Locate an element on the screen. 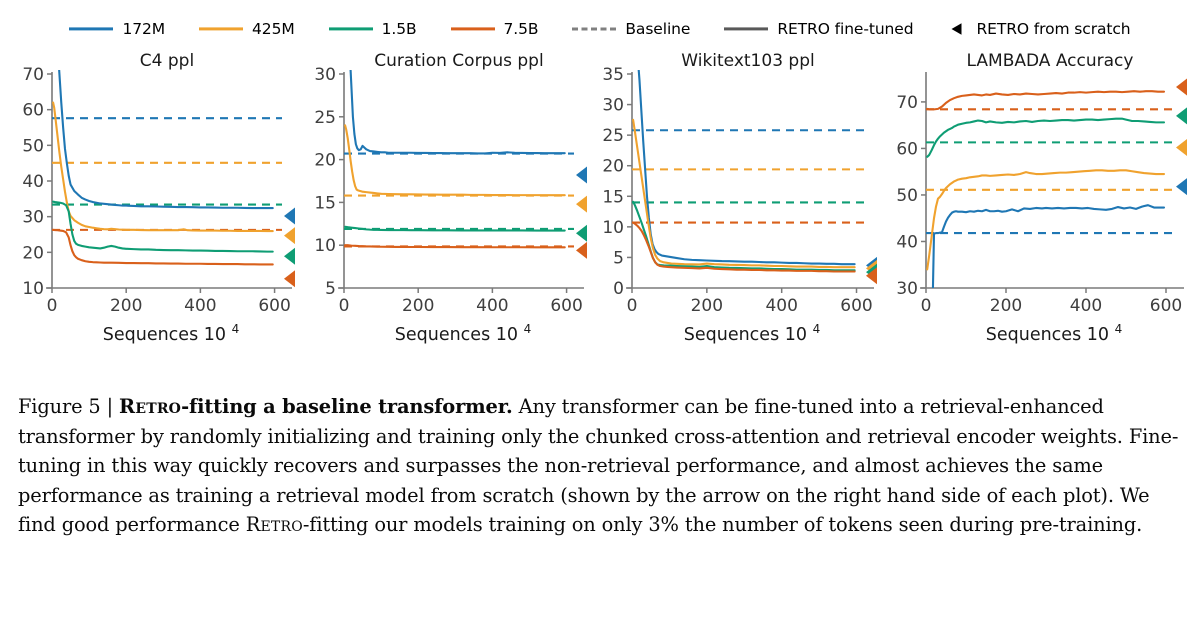 The image size is (1200, 617). legend-item-7-5b: 7.5B is located at coordinates (494, 29).